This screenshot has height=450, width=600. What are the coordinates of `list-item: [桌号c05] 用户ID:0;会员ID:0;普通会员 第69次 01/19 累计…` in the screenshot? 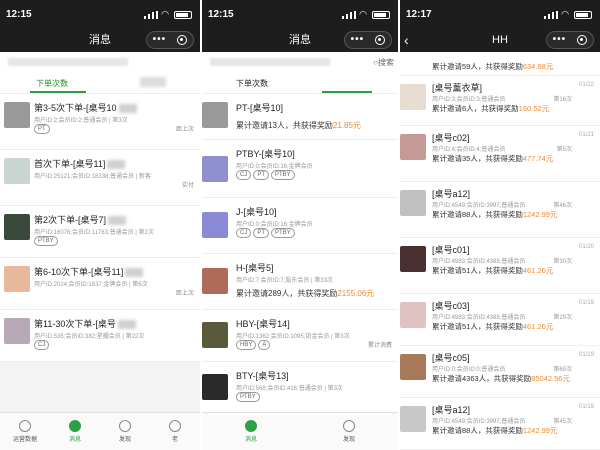 It's located at (500, 372).